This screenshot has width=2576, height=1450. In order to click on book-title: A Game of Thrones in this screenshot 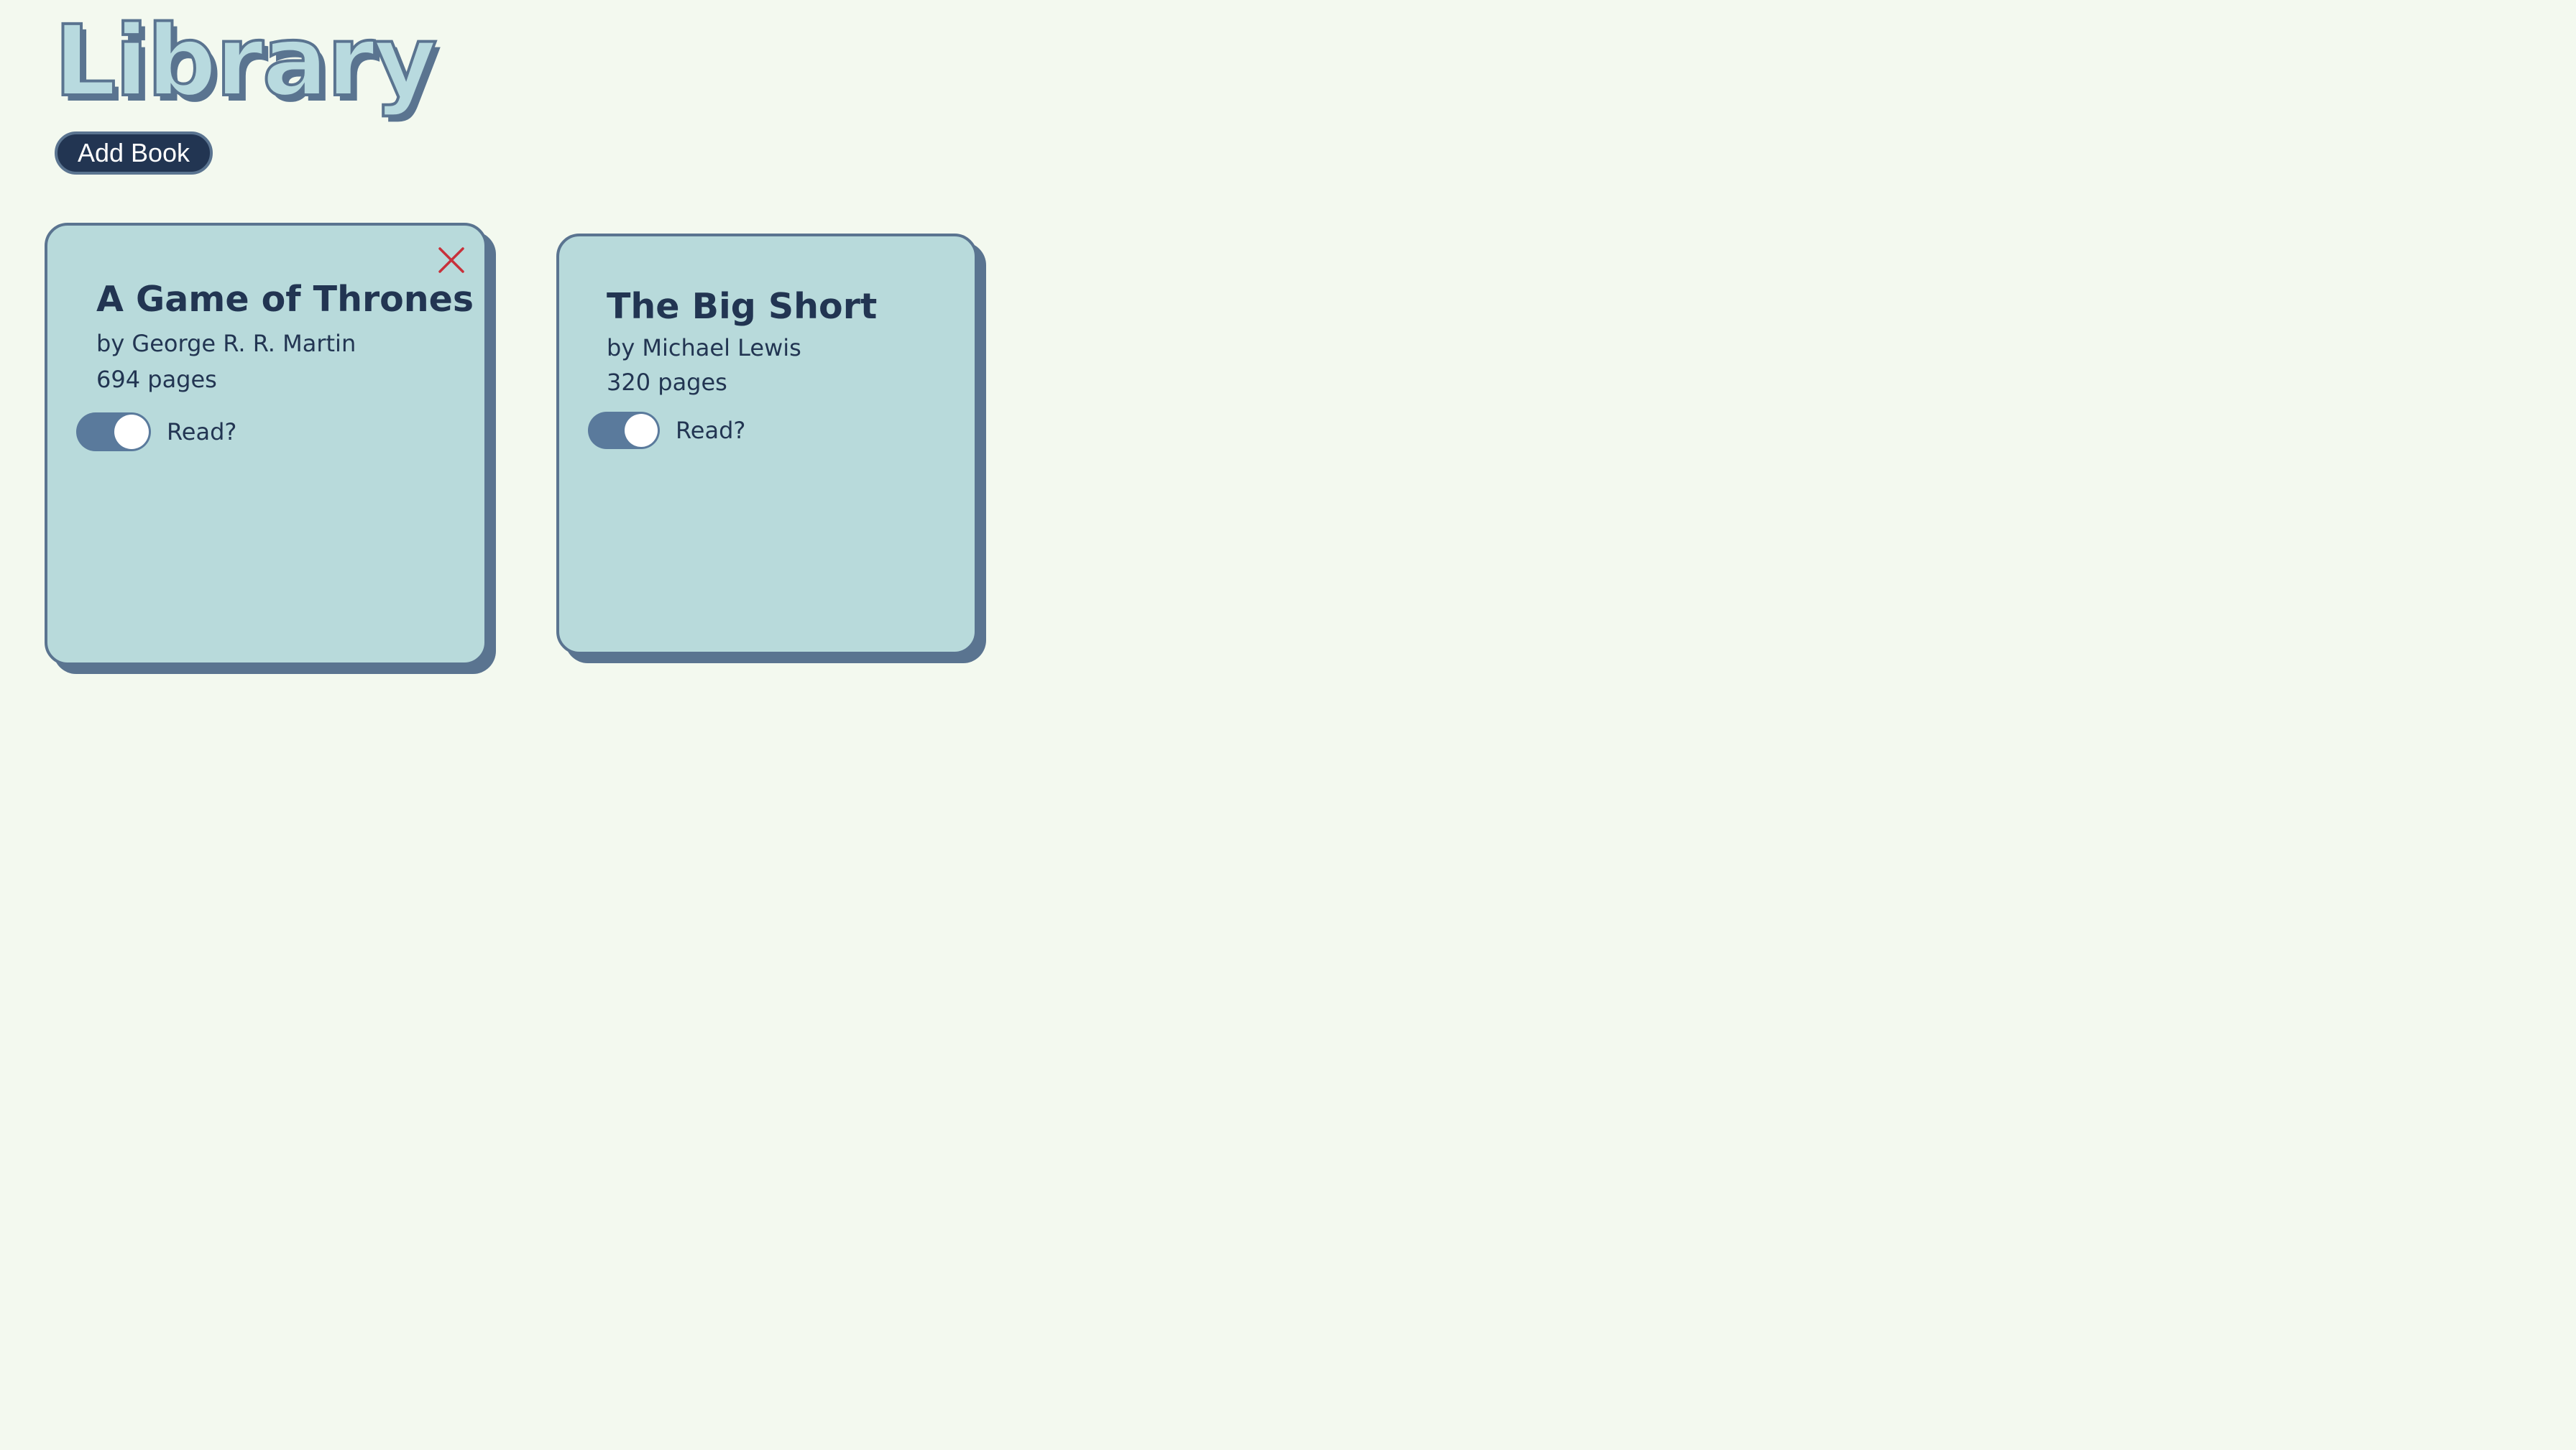, I will do `click(285, 299)`.